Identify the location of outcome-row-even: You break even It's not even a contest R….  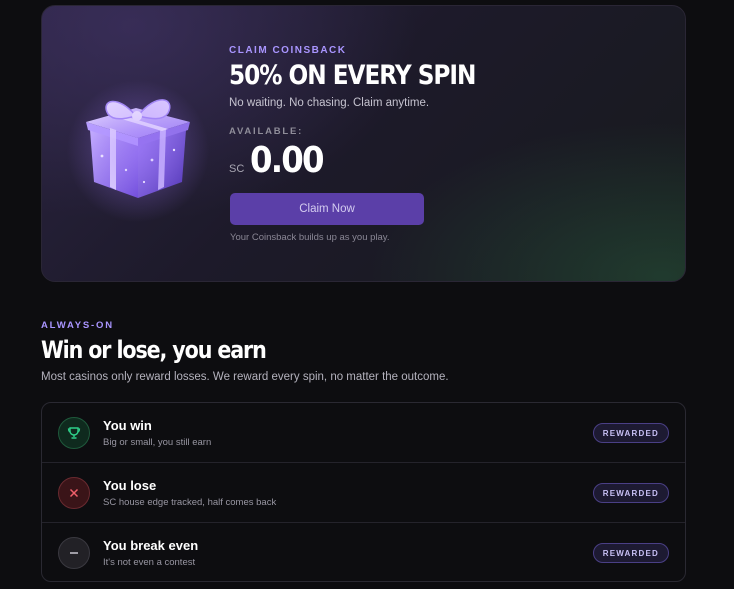
(363, 552).